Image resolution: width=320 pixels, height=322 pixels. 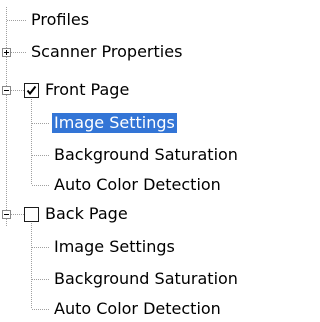 I want to click on tree-item-label: Front Page, so click(x=87, y=89).